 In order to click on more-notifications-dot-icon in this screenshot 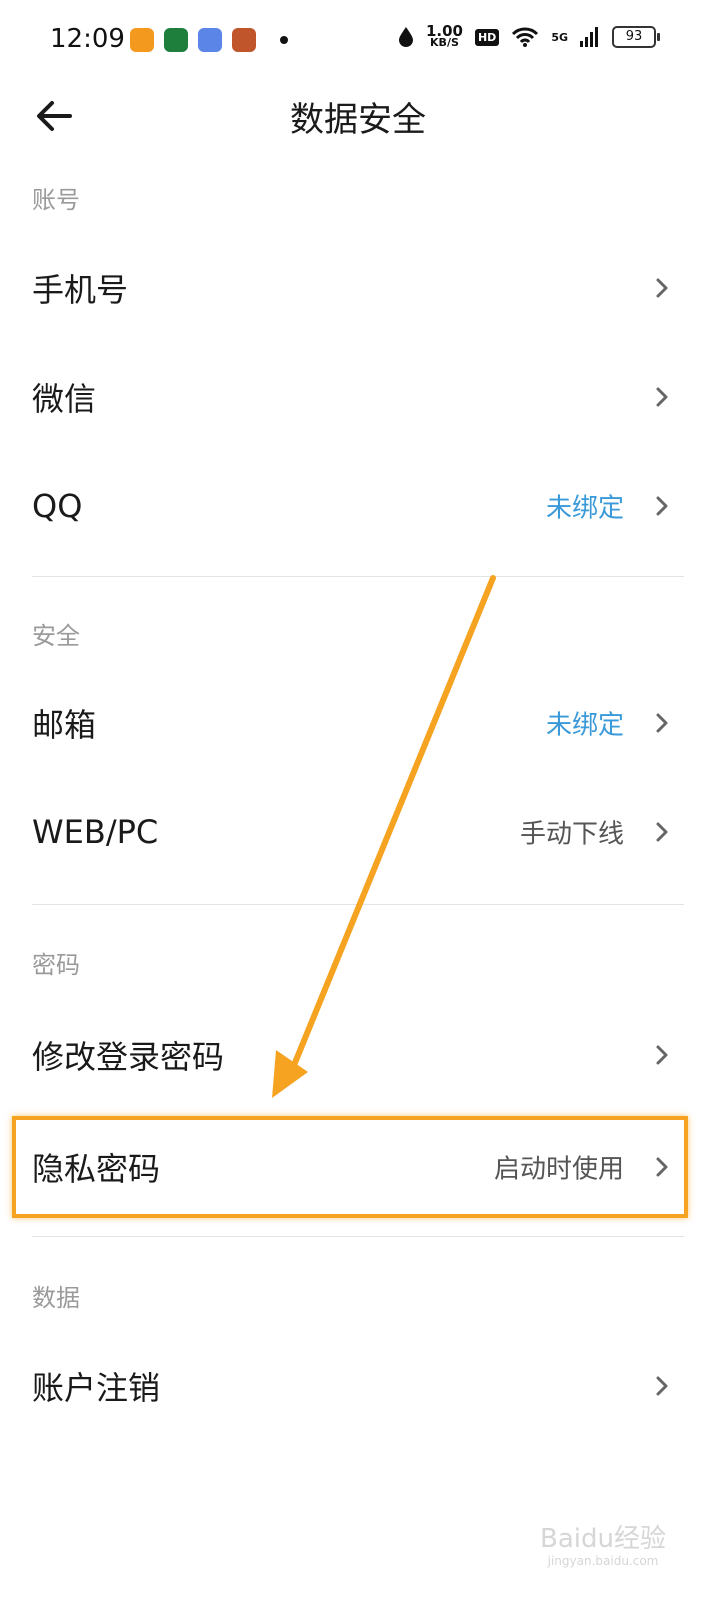, I will do `click(284, 40)`.